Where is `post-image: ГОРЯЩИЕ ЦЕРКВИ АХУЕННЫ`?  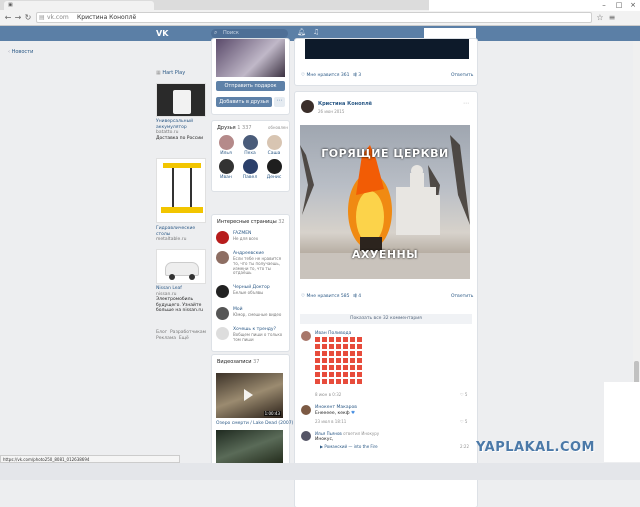 post-image: ГОРЯЩИЕ ЦЕРКВИ АХУЕННЫ is located at coordinates (385, 202).